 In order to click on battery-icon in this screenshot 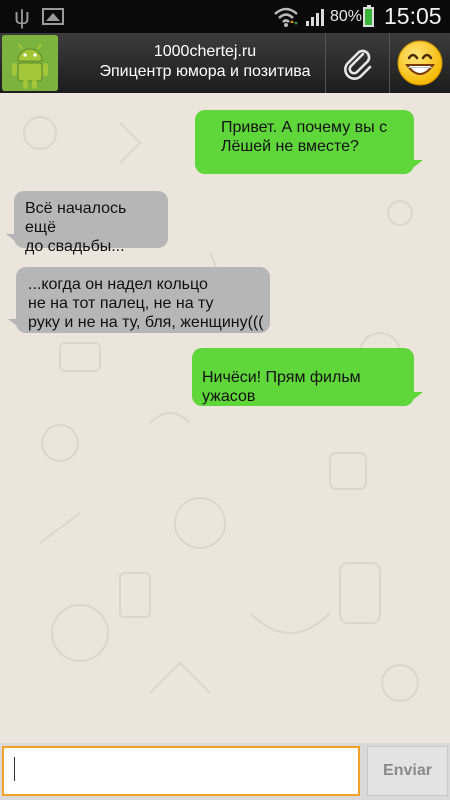, I will do `click(368, 16)`.